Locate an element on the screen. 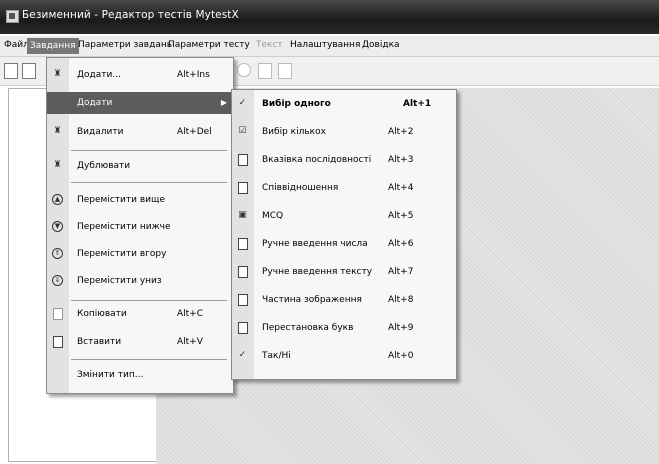 The height and width of the screenshot is (464, 659). menu-item-move-top: ⇑ Перемістити вгору is located at coordinates (140, 254).